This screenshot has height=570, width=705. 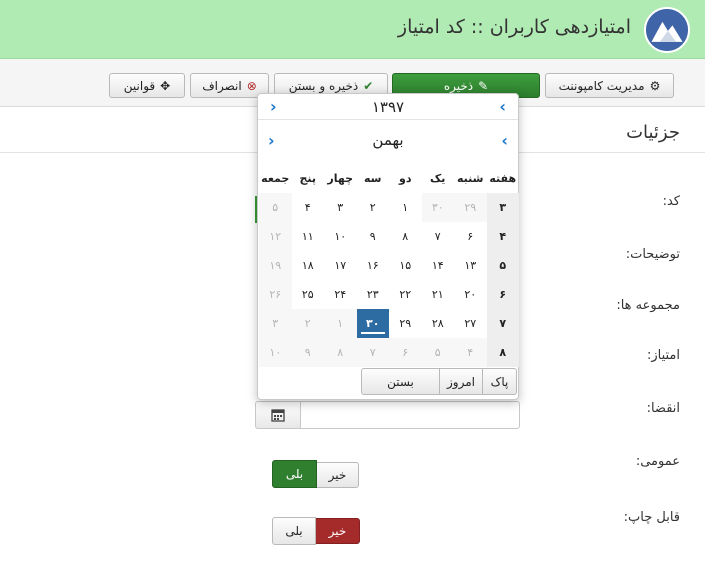 I want to click on day-cell: ۲۱, so click(x=438, y=294).